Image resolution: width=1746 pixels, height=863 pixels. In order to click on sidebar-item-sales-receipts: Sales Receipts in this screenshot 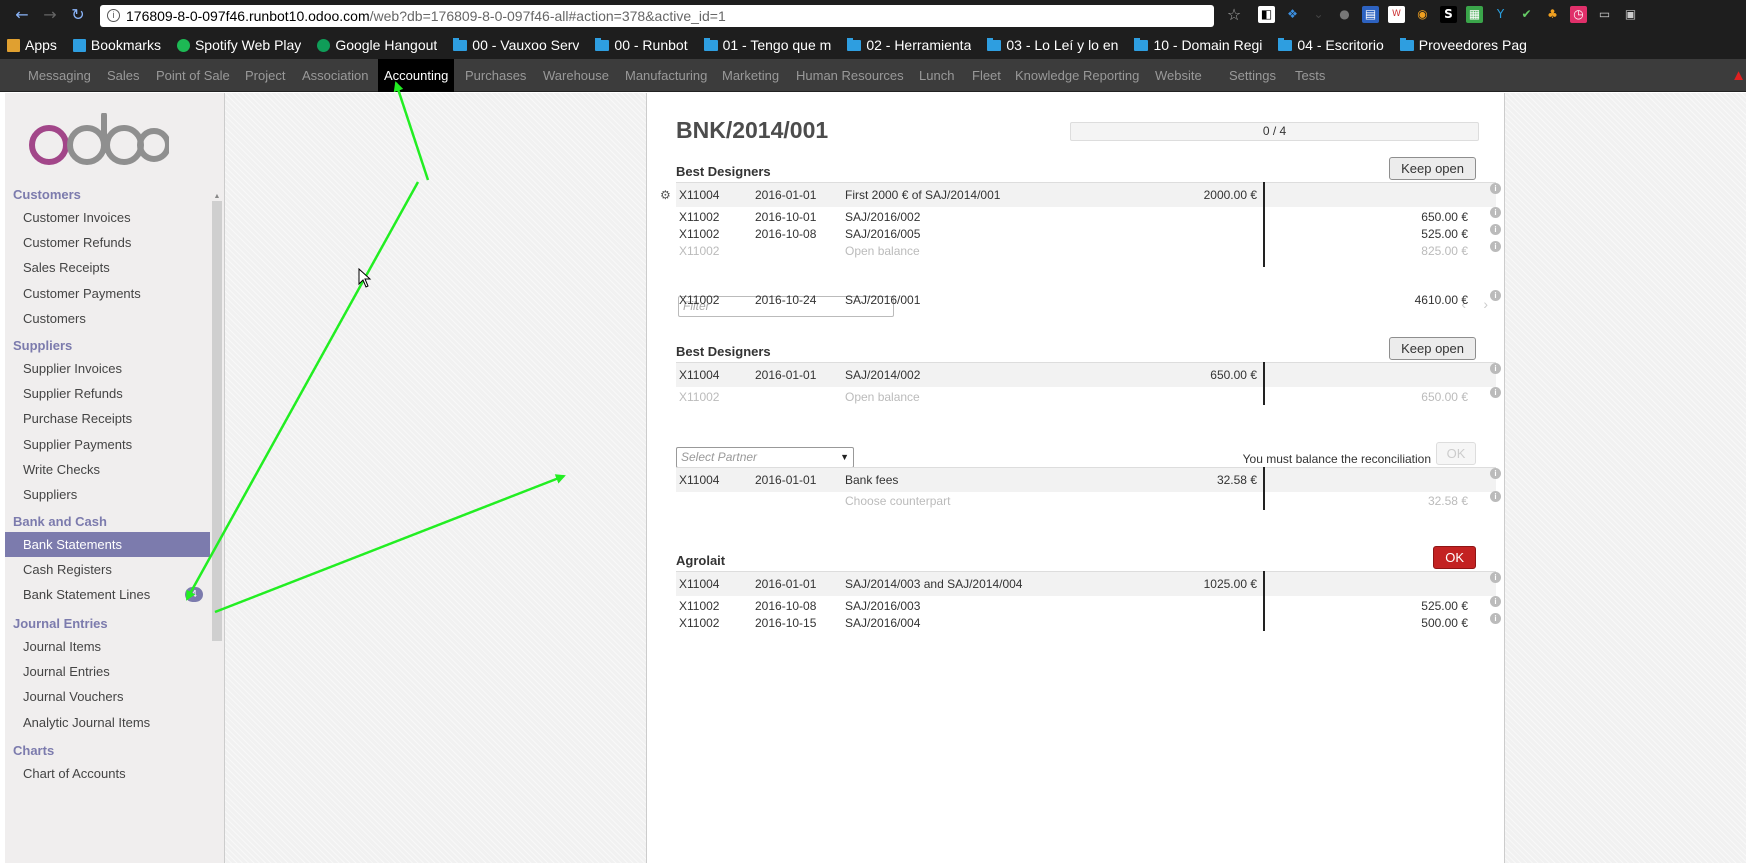, I will do `click(107, 267)`.